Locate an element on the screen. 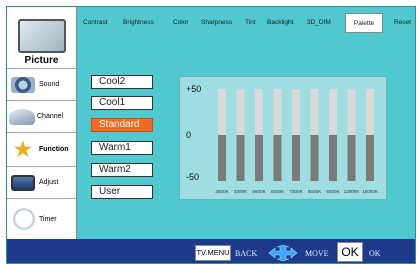  ok-button: OK is located at coordinates (350, 252).